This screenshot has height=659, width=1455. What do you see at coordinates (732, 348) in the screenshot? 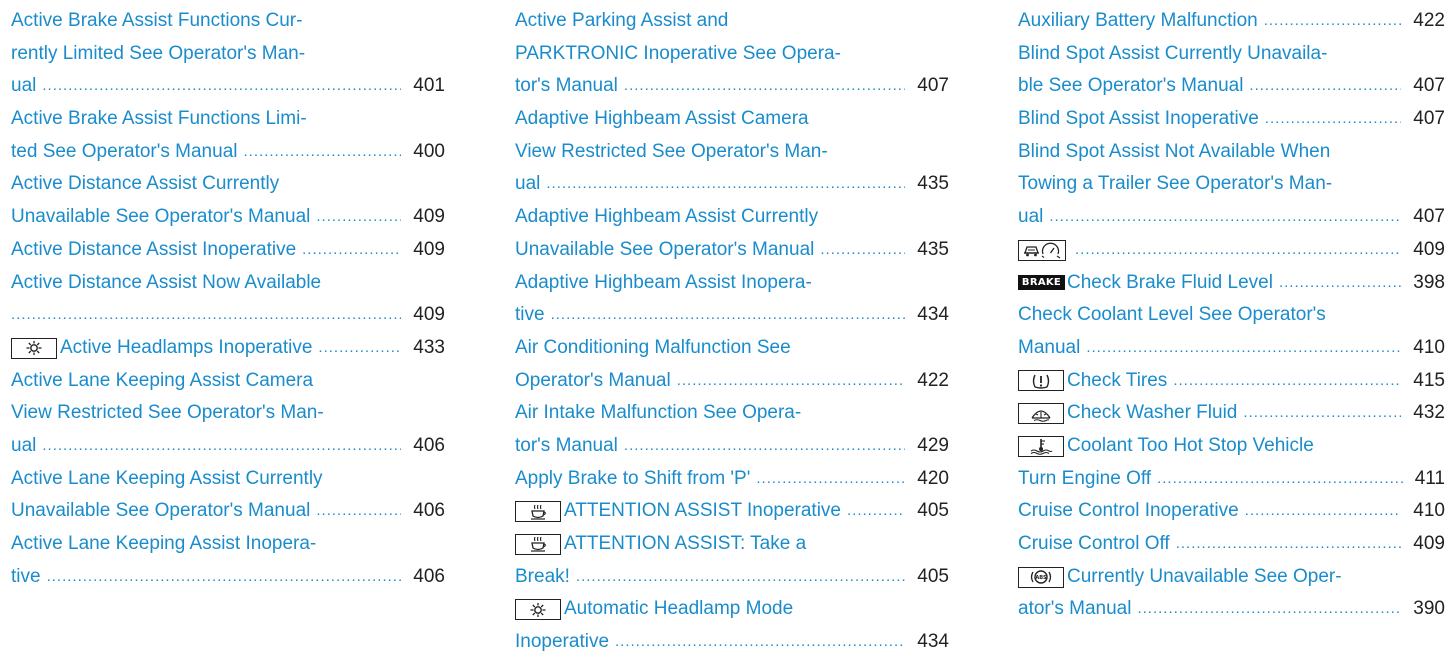
I see `index-entry-line: Air Conditioning Malfunction See` at bounding box center [732, 348].